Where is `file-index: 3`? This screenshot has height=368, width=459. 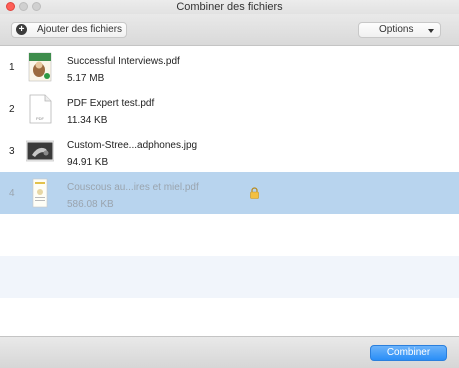
file-index: 3 is located at coordinates (12, 151).